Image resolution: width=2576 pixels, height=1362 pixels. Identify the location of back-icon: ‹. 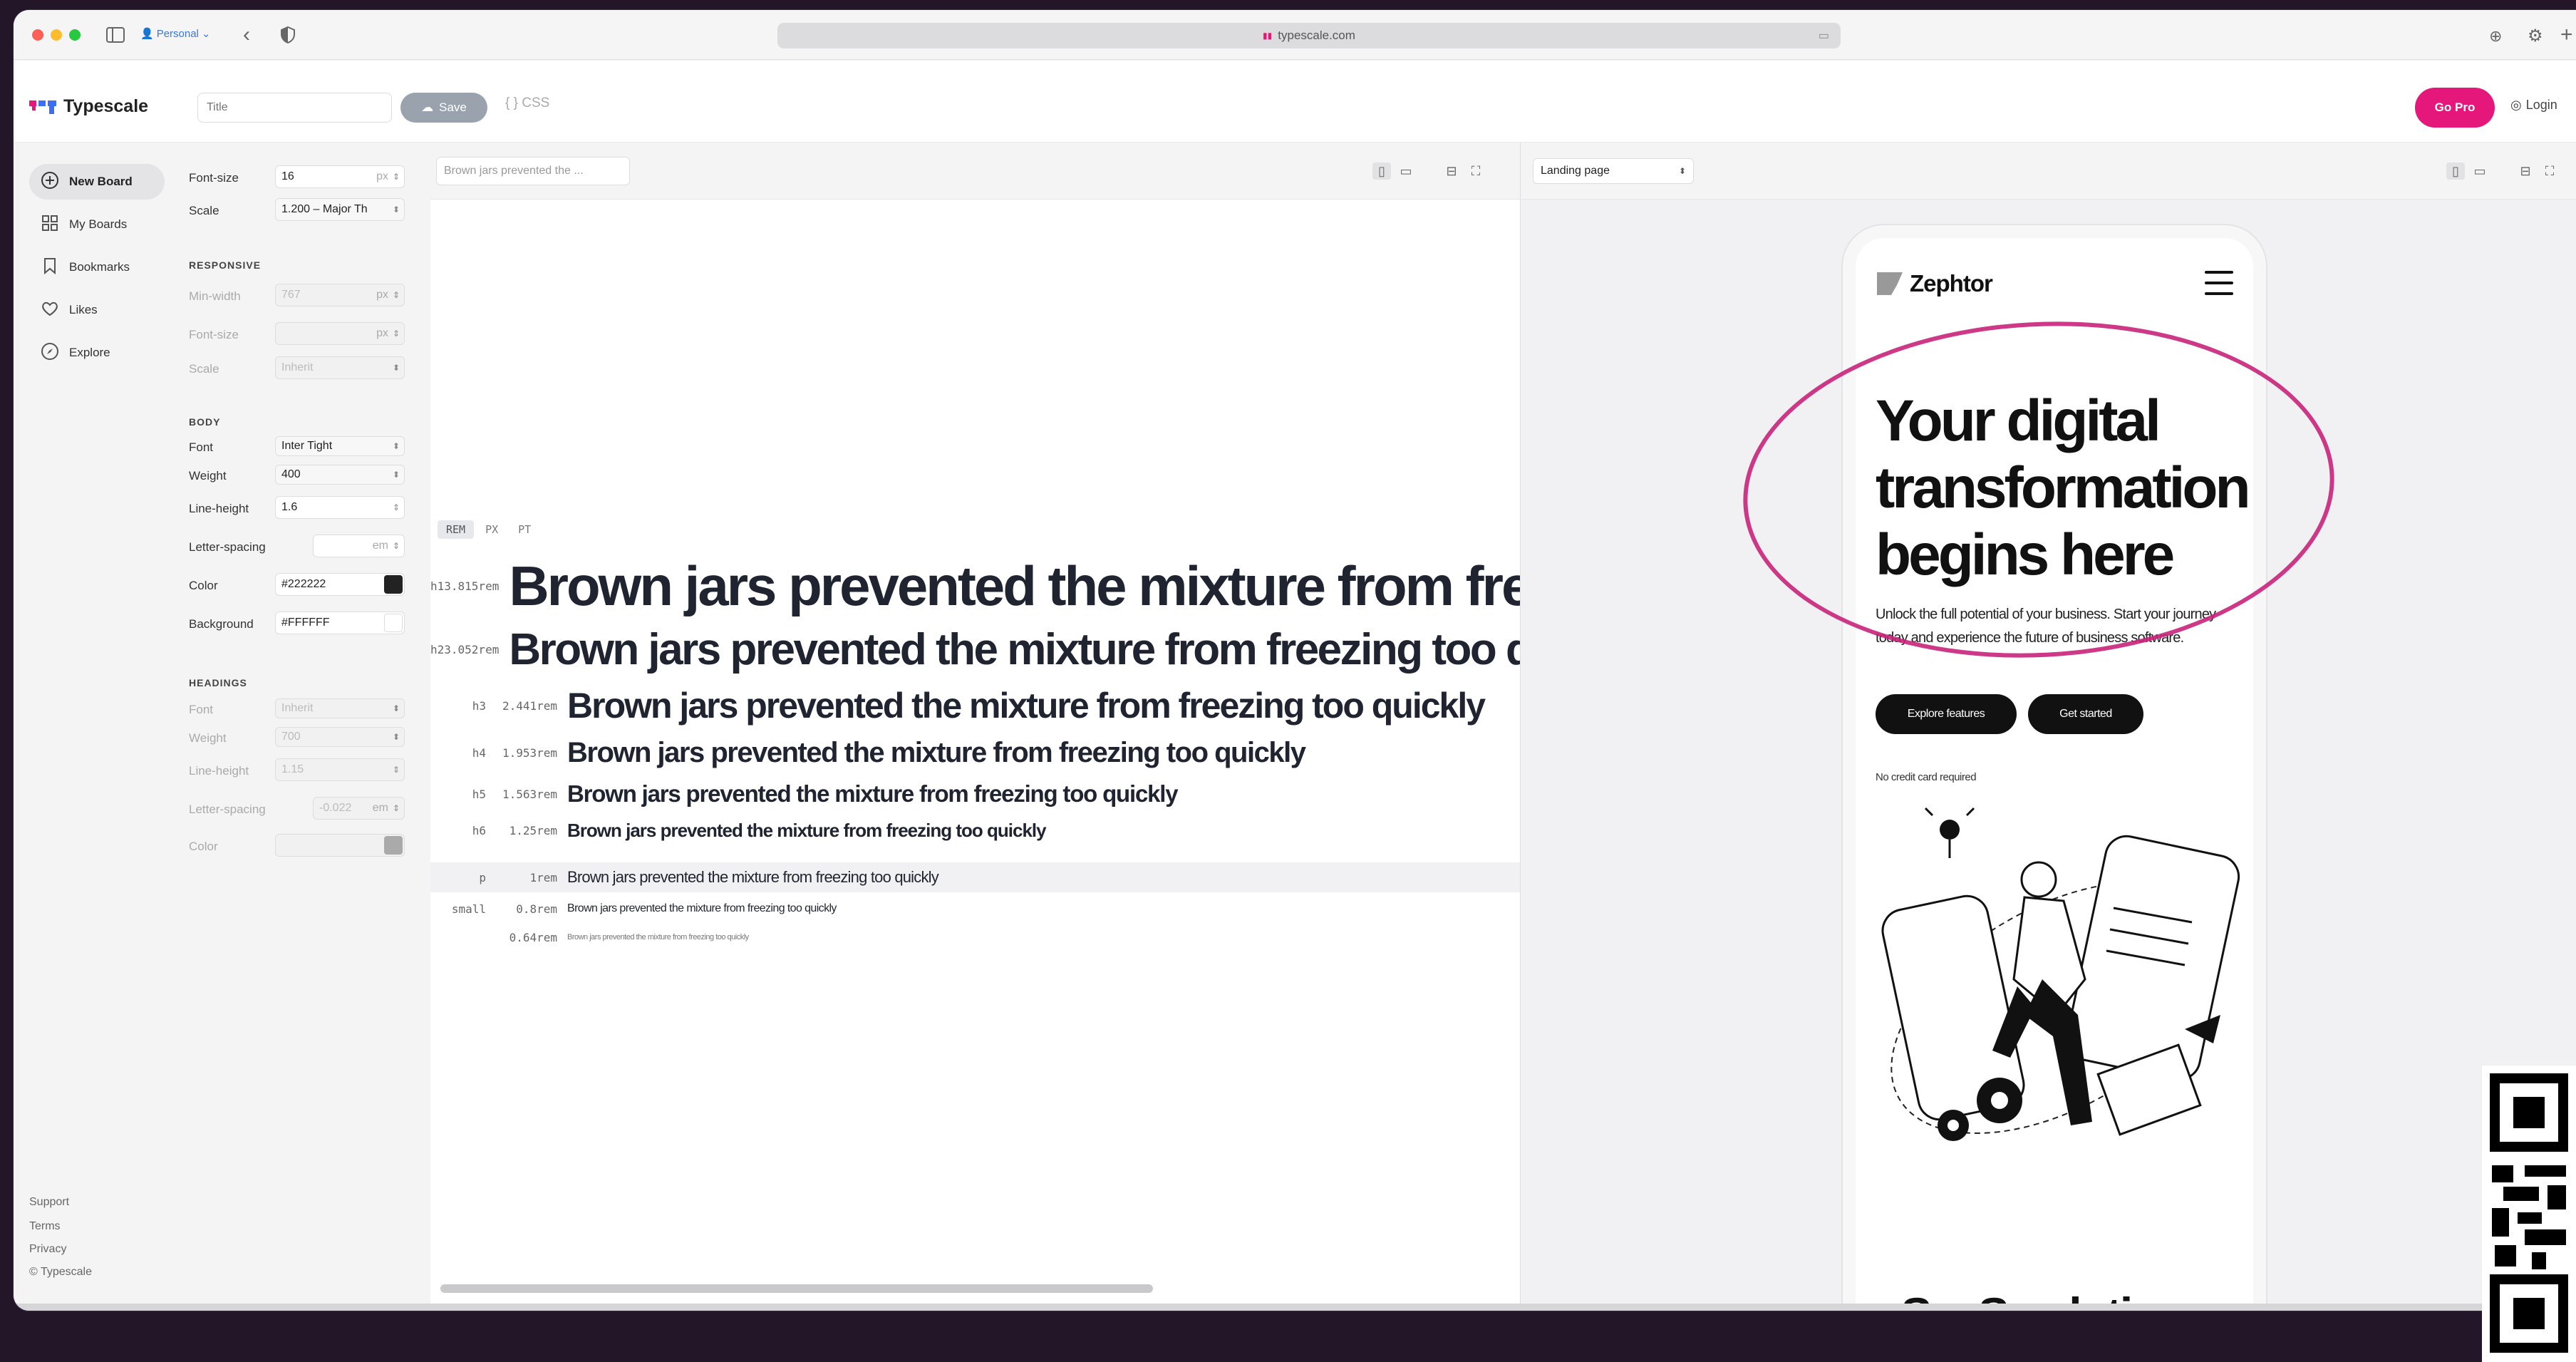
(247, 35).